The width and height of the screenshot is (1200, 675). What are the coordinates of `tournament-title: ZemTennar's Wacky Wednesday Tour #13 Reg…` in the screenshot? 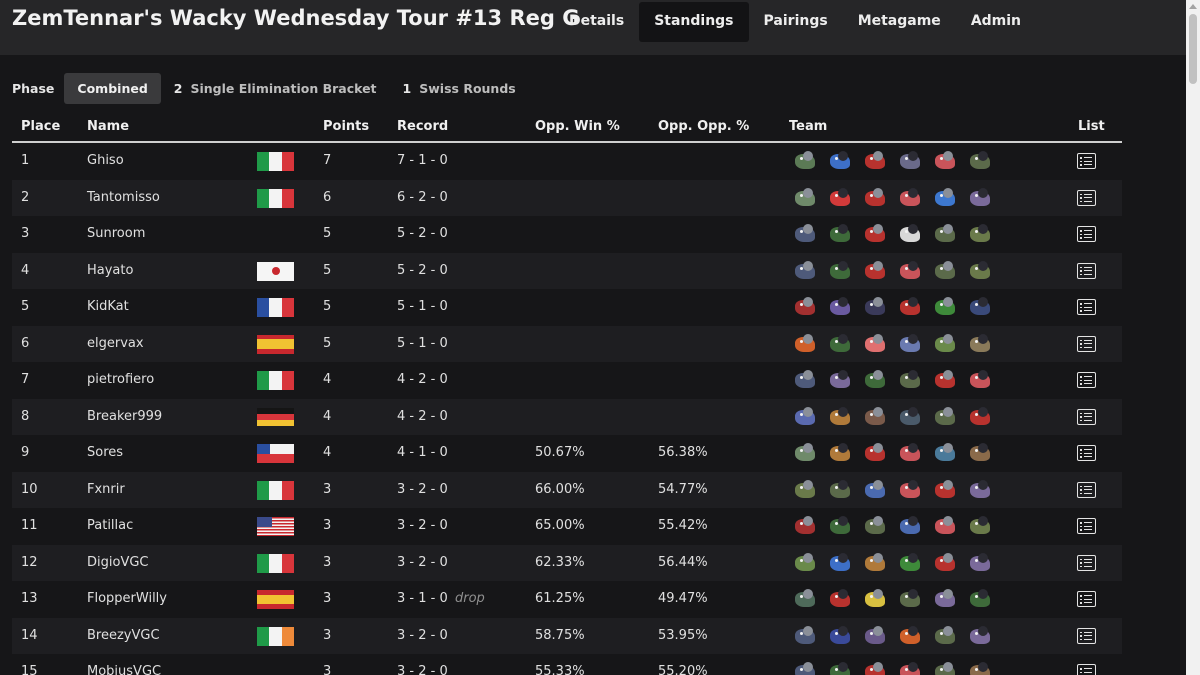 It's located at (296, 18).